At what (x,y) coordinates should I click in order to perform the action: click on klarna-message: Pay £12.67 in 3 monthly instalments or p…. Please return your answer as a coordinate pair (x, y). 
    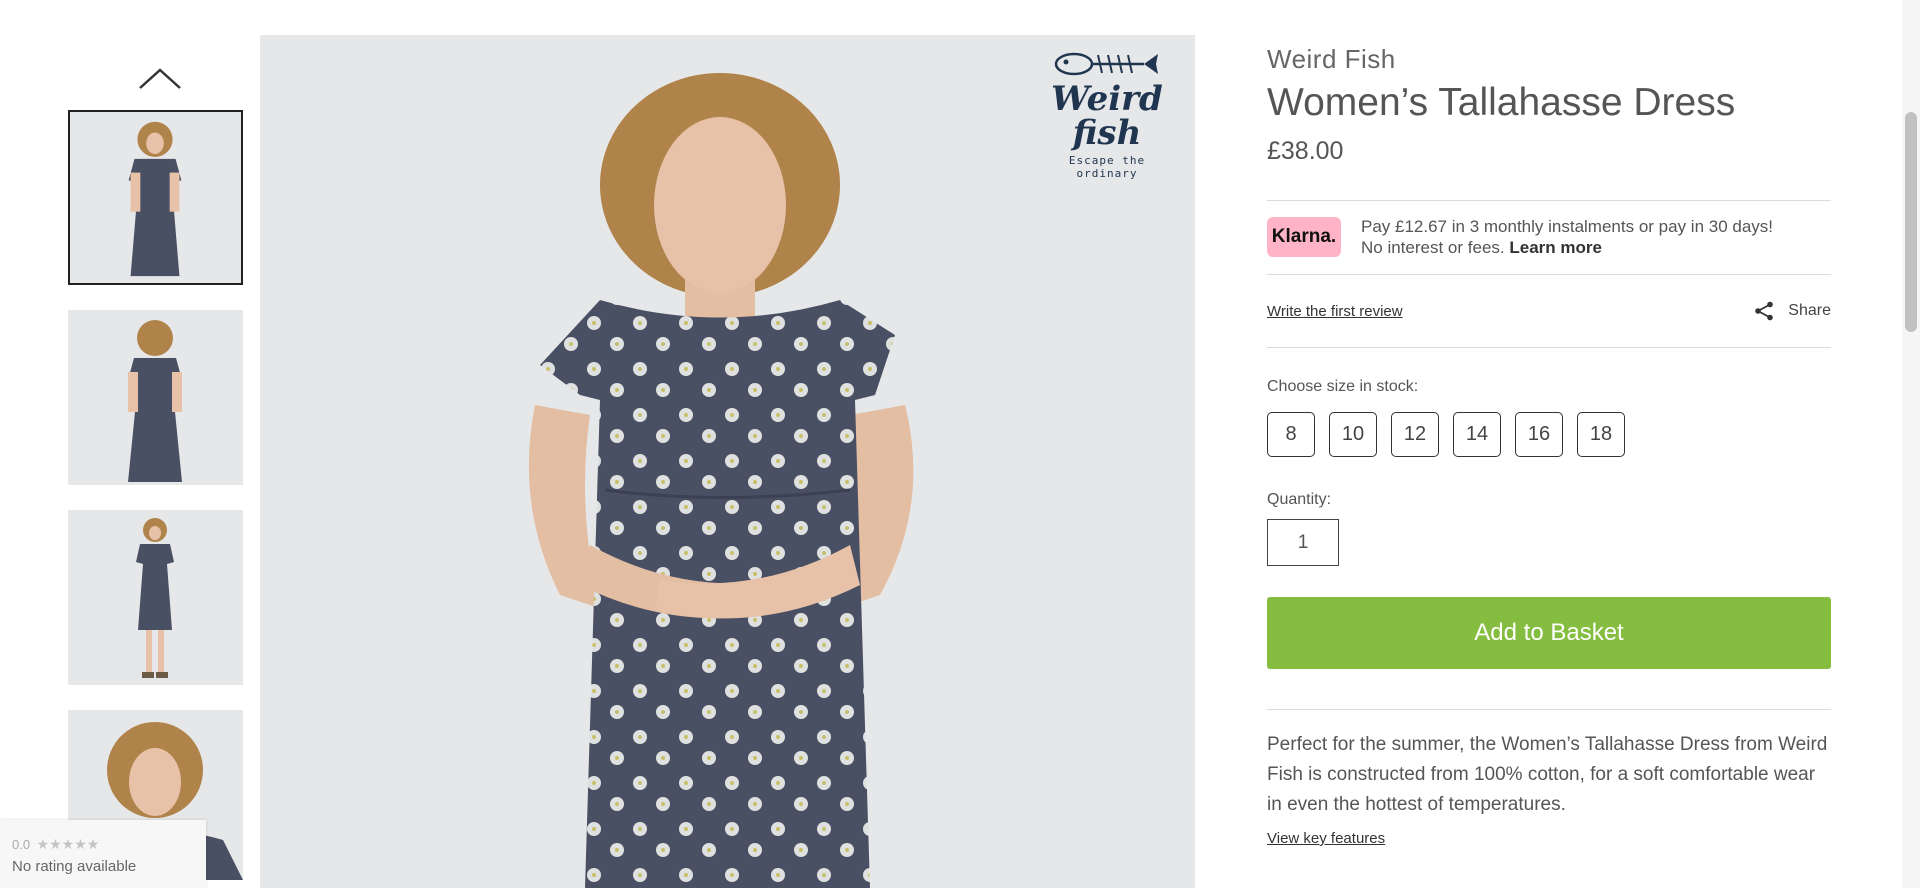
    Looking at the image, I should click on (1567, 237).